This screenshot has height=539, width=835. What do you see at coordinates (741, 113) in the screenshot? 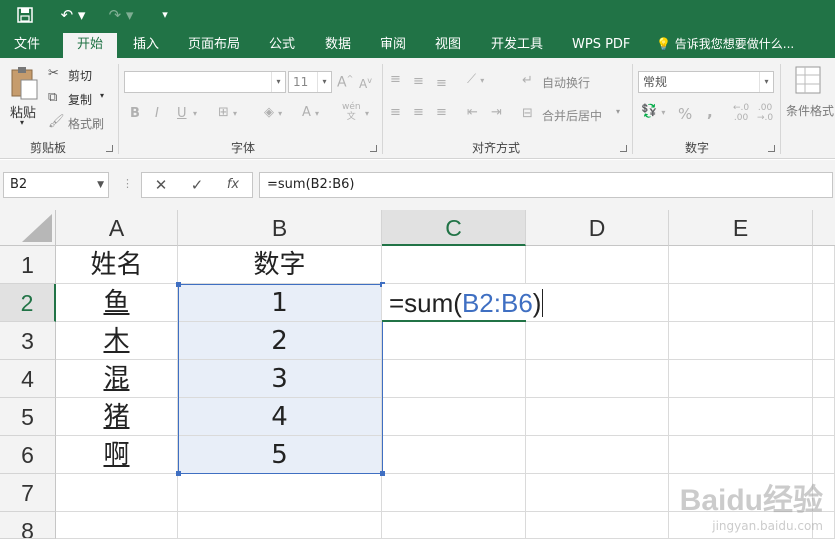
I see `increase-decimal-icon: ←.0.00` at bounding box center [741, 113].